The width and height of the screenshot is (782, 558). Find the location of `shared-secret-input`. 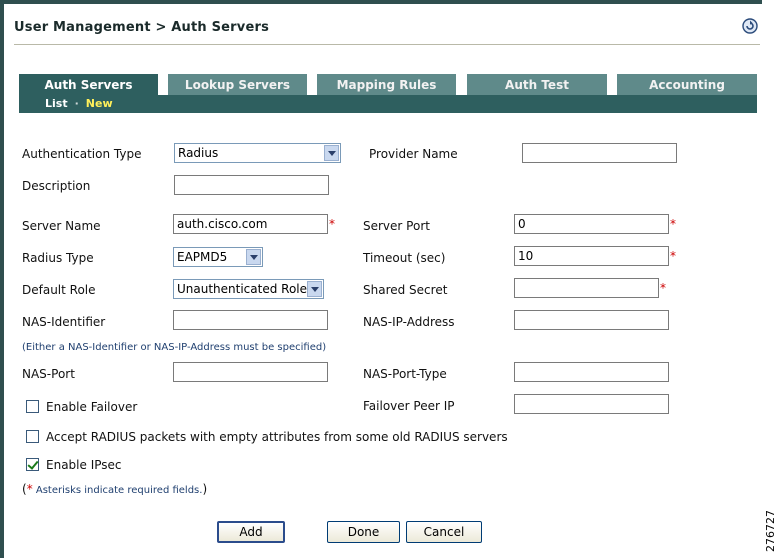

shared-secret-input is located at coordinates (586, 288).